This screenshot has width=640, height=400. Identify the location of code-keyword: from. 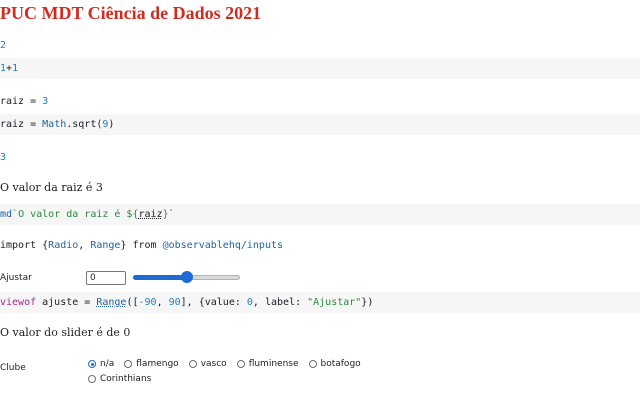
(144, 245).